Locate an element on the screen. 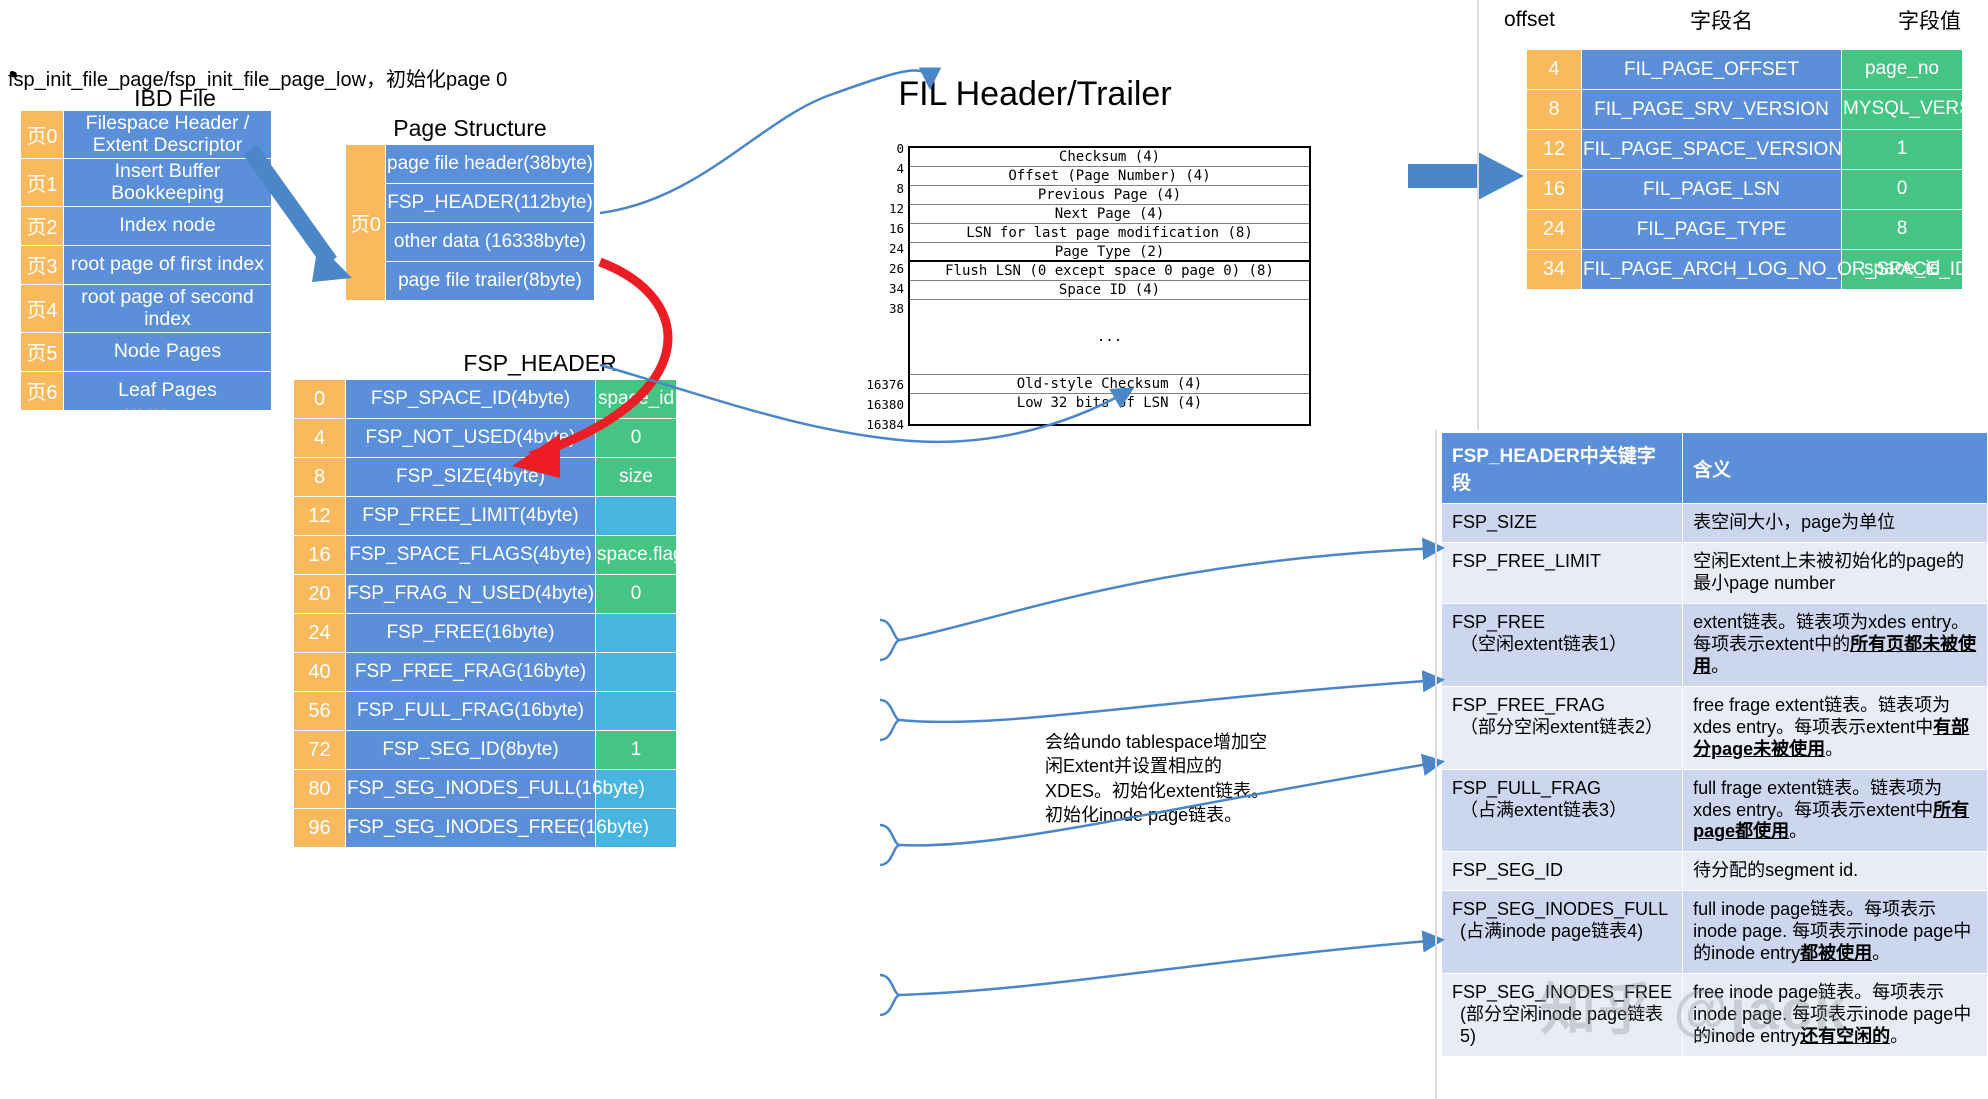  fil-page-field-value: page_no is located at coordinates (1902, 69).